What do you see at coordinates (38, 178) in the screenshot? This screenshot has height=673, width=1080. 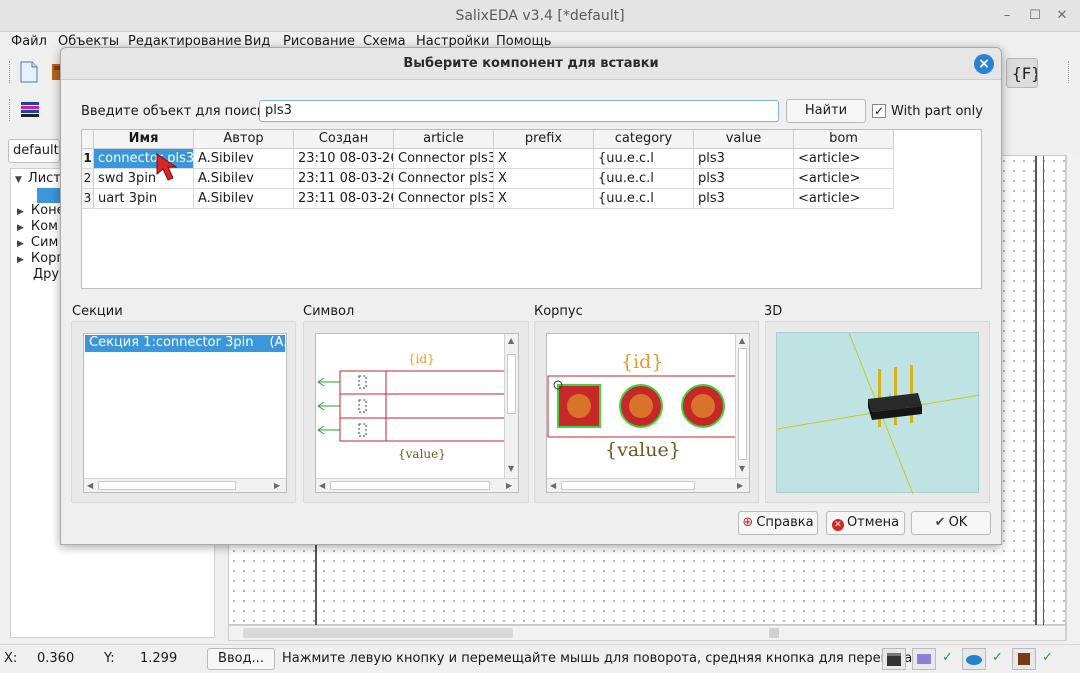 I see `tree-item-sheet: ▼ Лист` at bounding box center [38, 178].